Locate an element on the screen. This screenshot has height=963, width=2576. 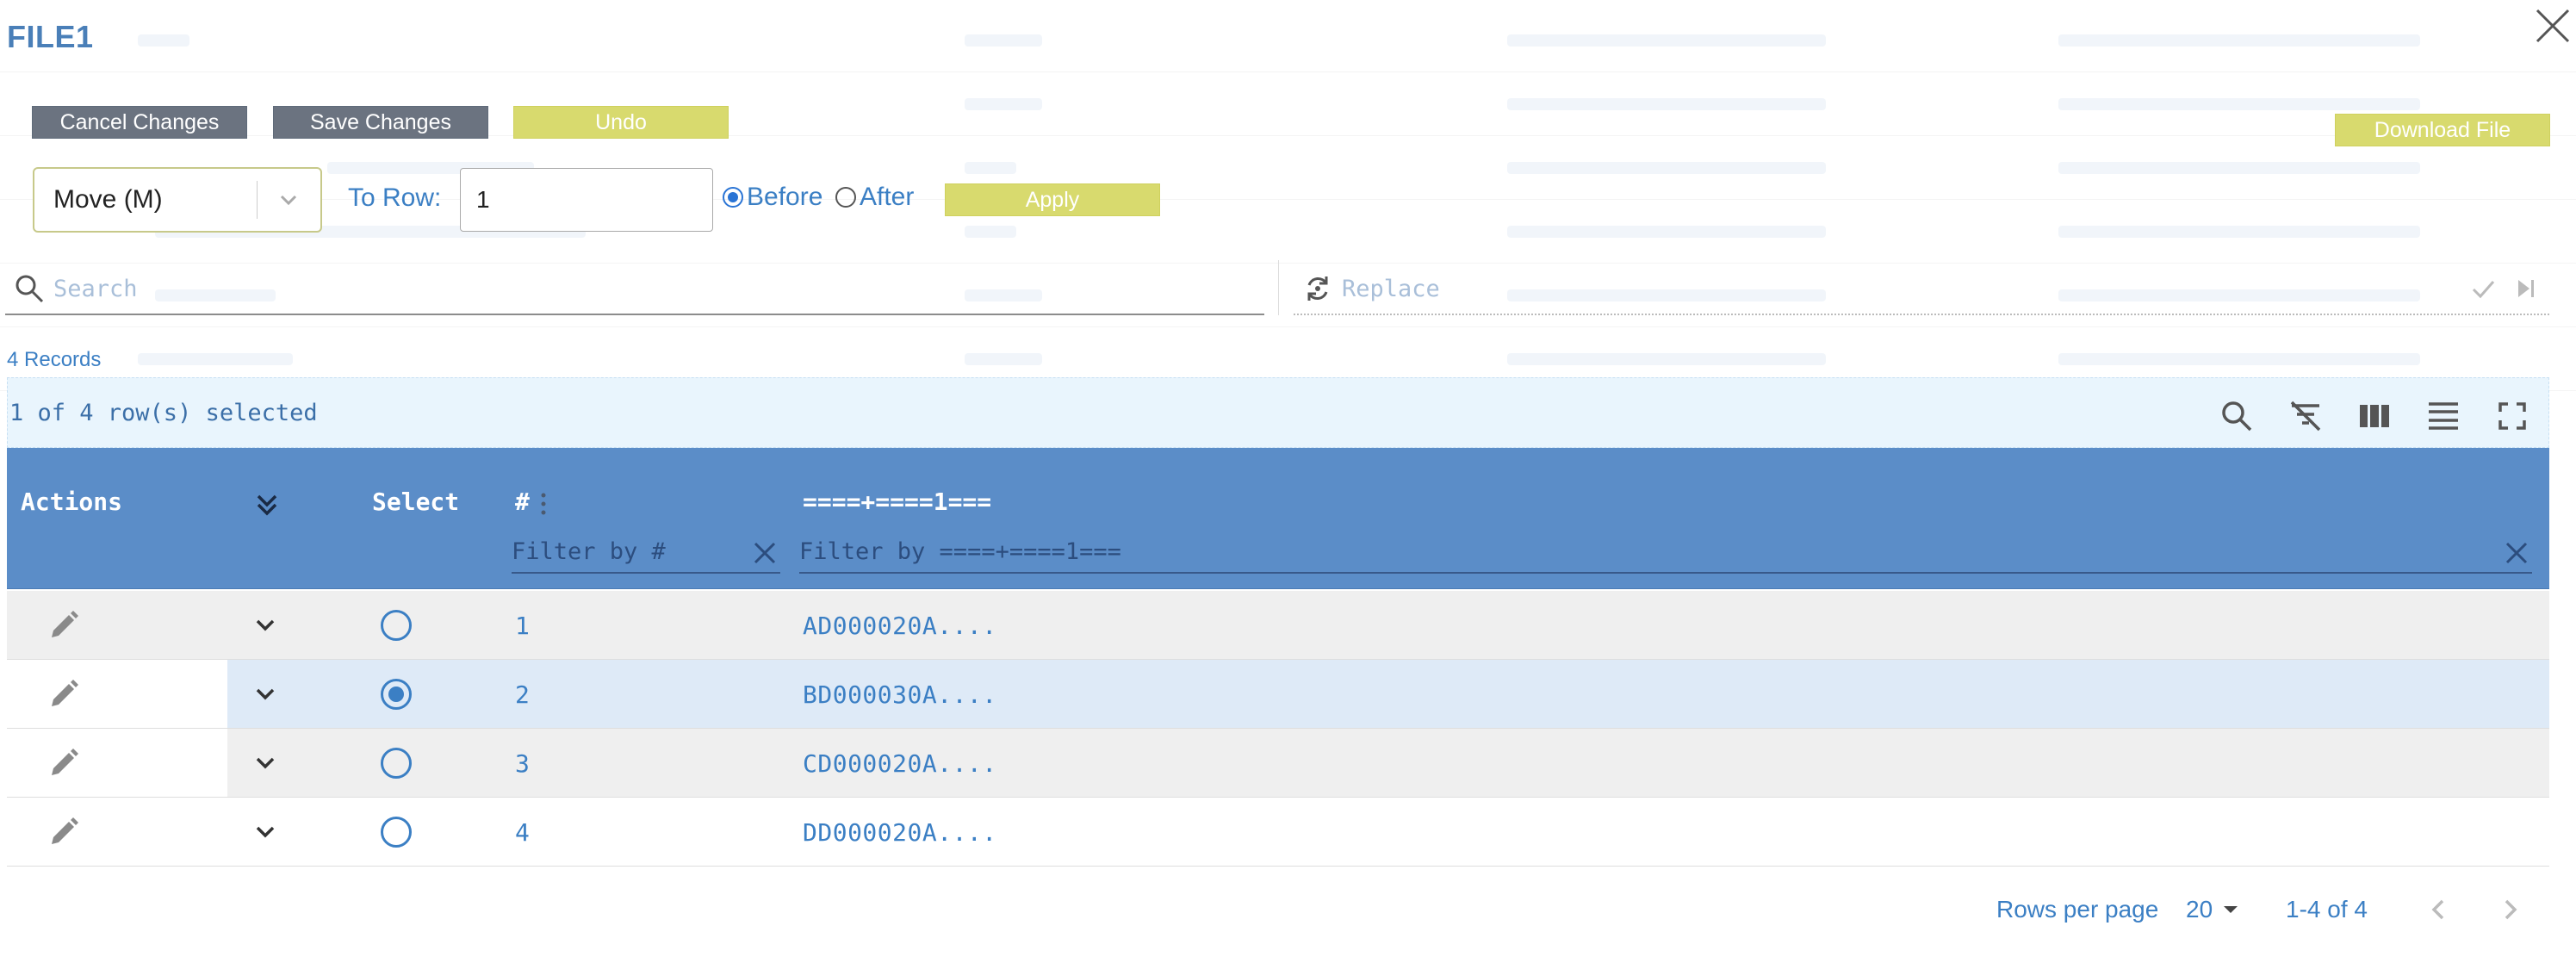
density-icon is located at coordinates (2443, 416).